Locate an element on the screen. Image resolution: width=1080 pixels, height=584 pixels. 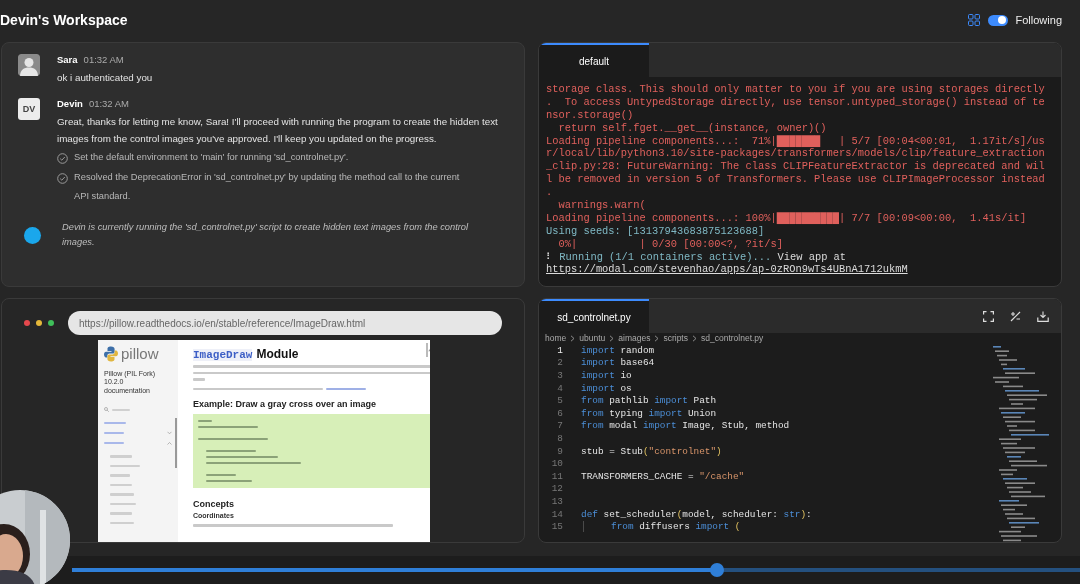
breadcrumb-item: sd_controlnet.py is located at coordinates (732, 338).